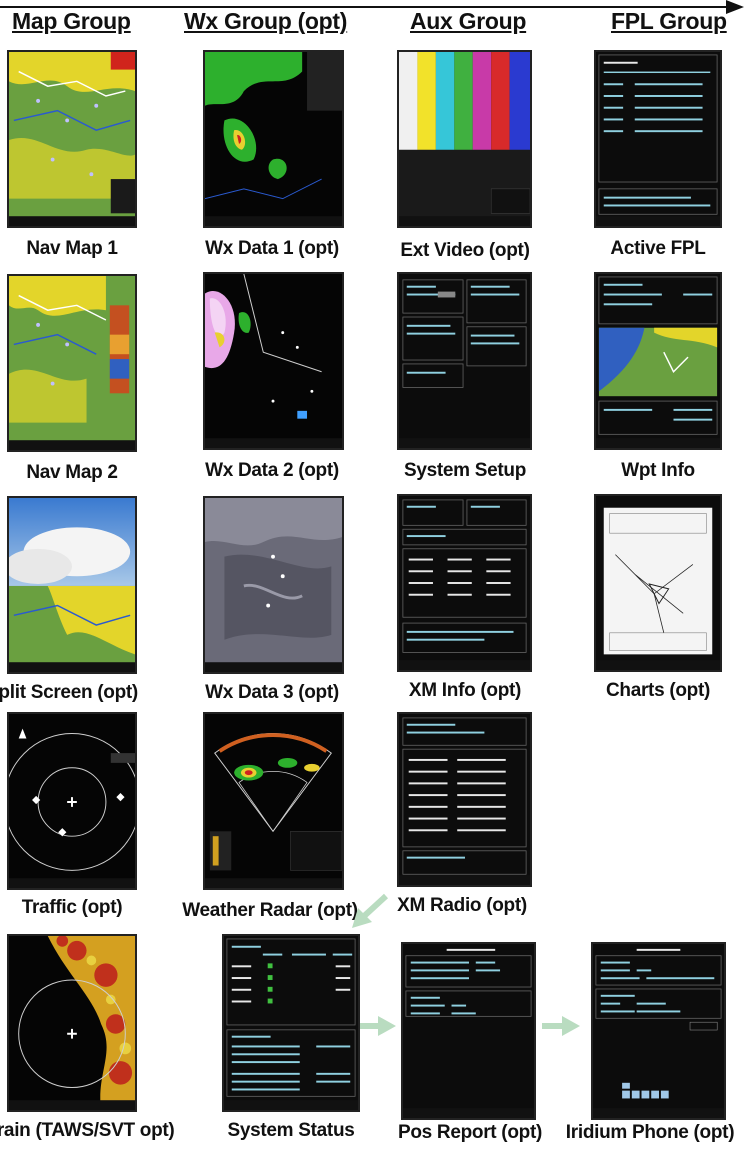  Describe the element at coordinates (658, 470) in the screenshot. I see `wpt-info-caption: Wpt Info` at that location.